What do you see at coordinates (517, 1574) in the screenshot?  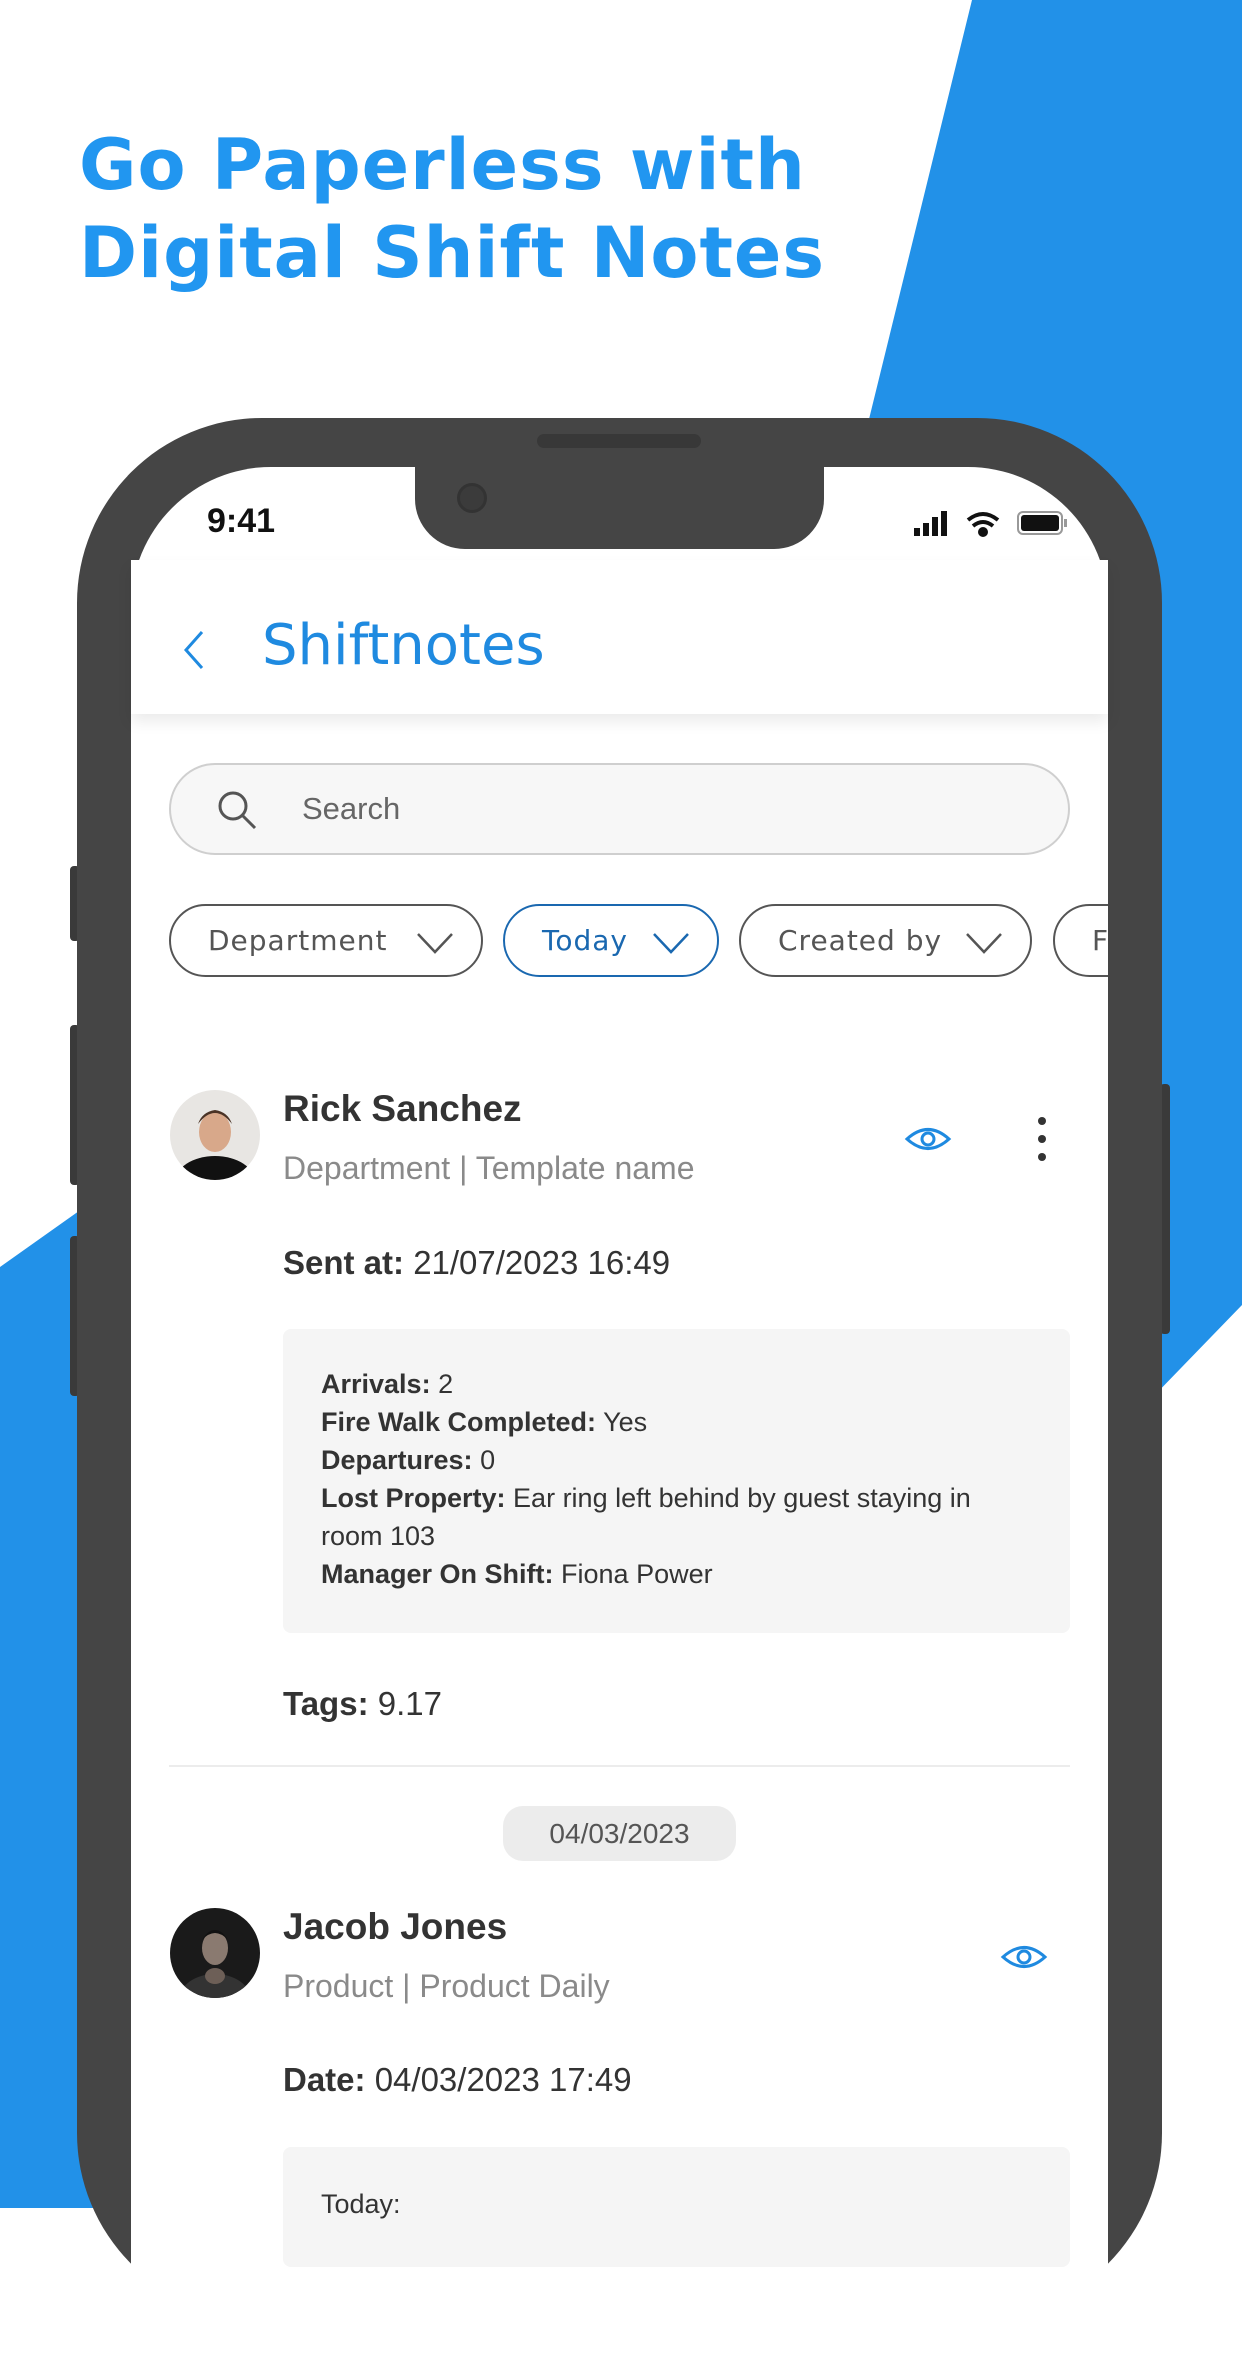 I see `field-row: Manager On Shift: Fiona Power` at bounding box center [517, 1574].